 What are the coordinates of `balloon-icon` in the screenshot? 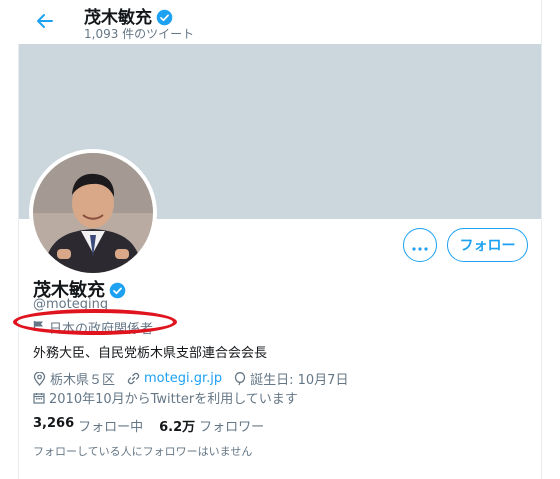 It's located at (240, 378).